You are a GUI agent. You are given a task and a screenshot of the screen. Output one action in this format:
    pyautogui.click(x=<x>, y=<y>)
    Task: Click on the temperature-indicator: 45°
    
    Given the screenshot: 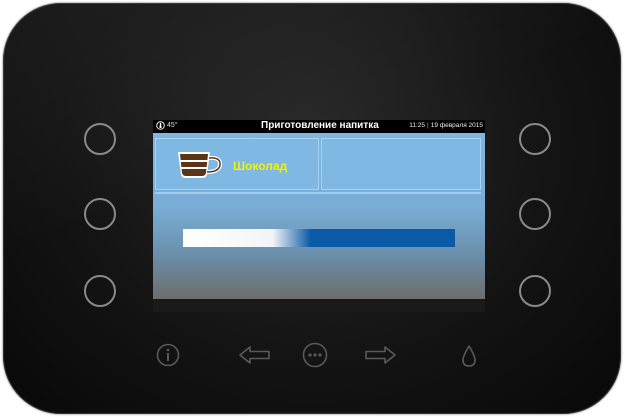 What is the action you would take?
    pyautogui.click(x=167, y=125)
    